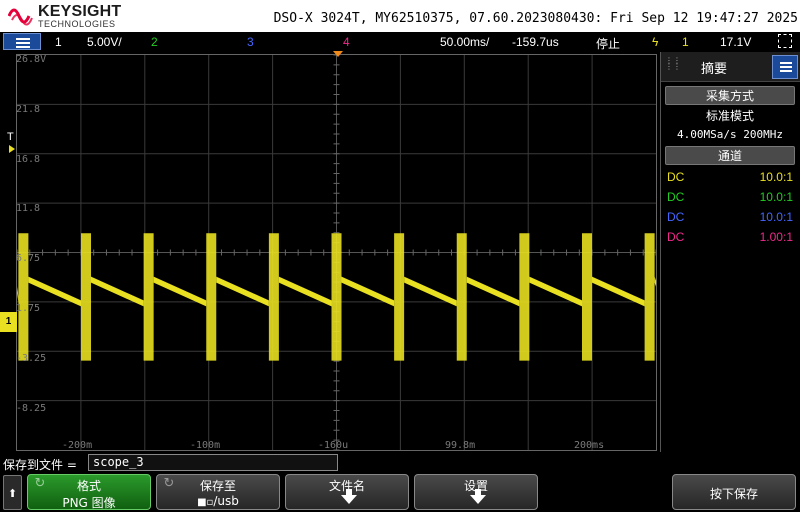 This screenshot has width=800, height=512. Describe the element at coordinates (28, 209) in the screenshot. I see `y-axis-label: 11.8` at that location.